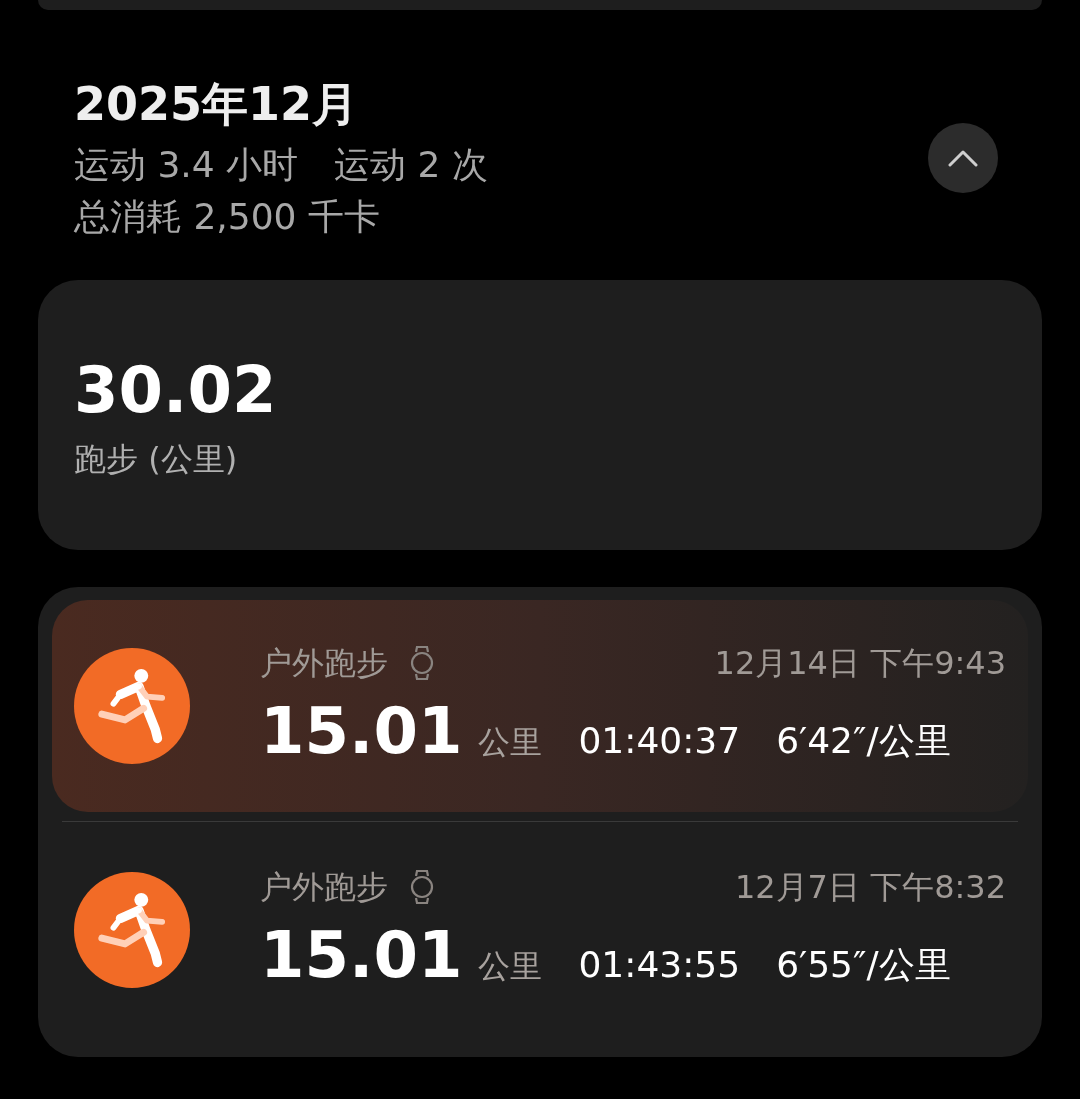 The width and height of the screenshot is (1080, 1099). What do you see at coordinates (156, 459) in the screenshot?
I see `summary-label: 跑步 (公里)` at bounding box center [156, 459].